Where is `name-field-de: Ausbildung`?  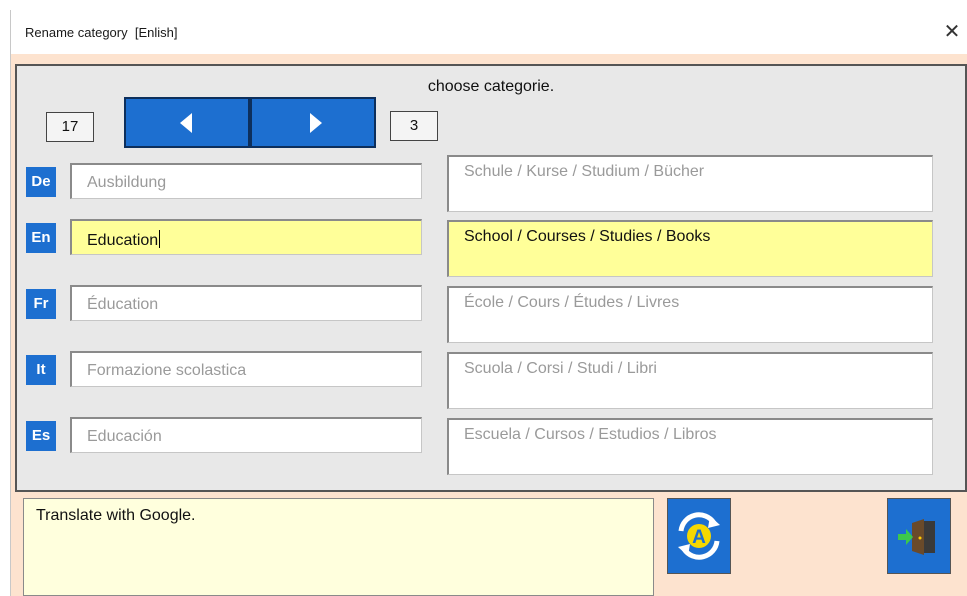
name-field-de: Ausbildung is located at coordinates (246, 181).